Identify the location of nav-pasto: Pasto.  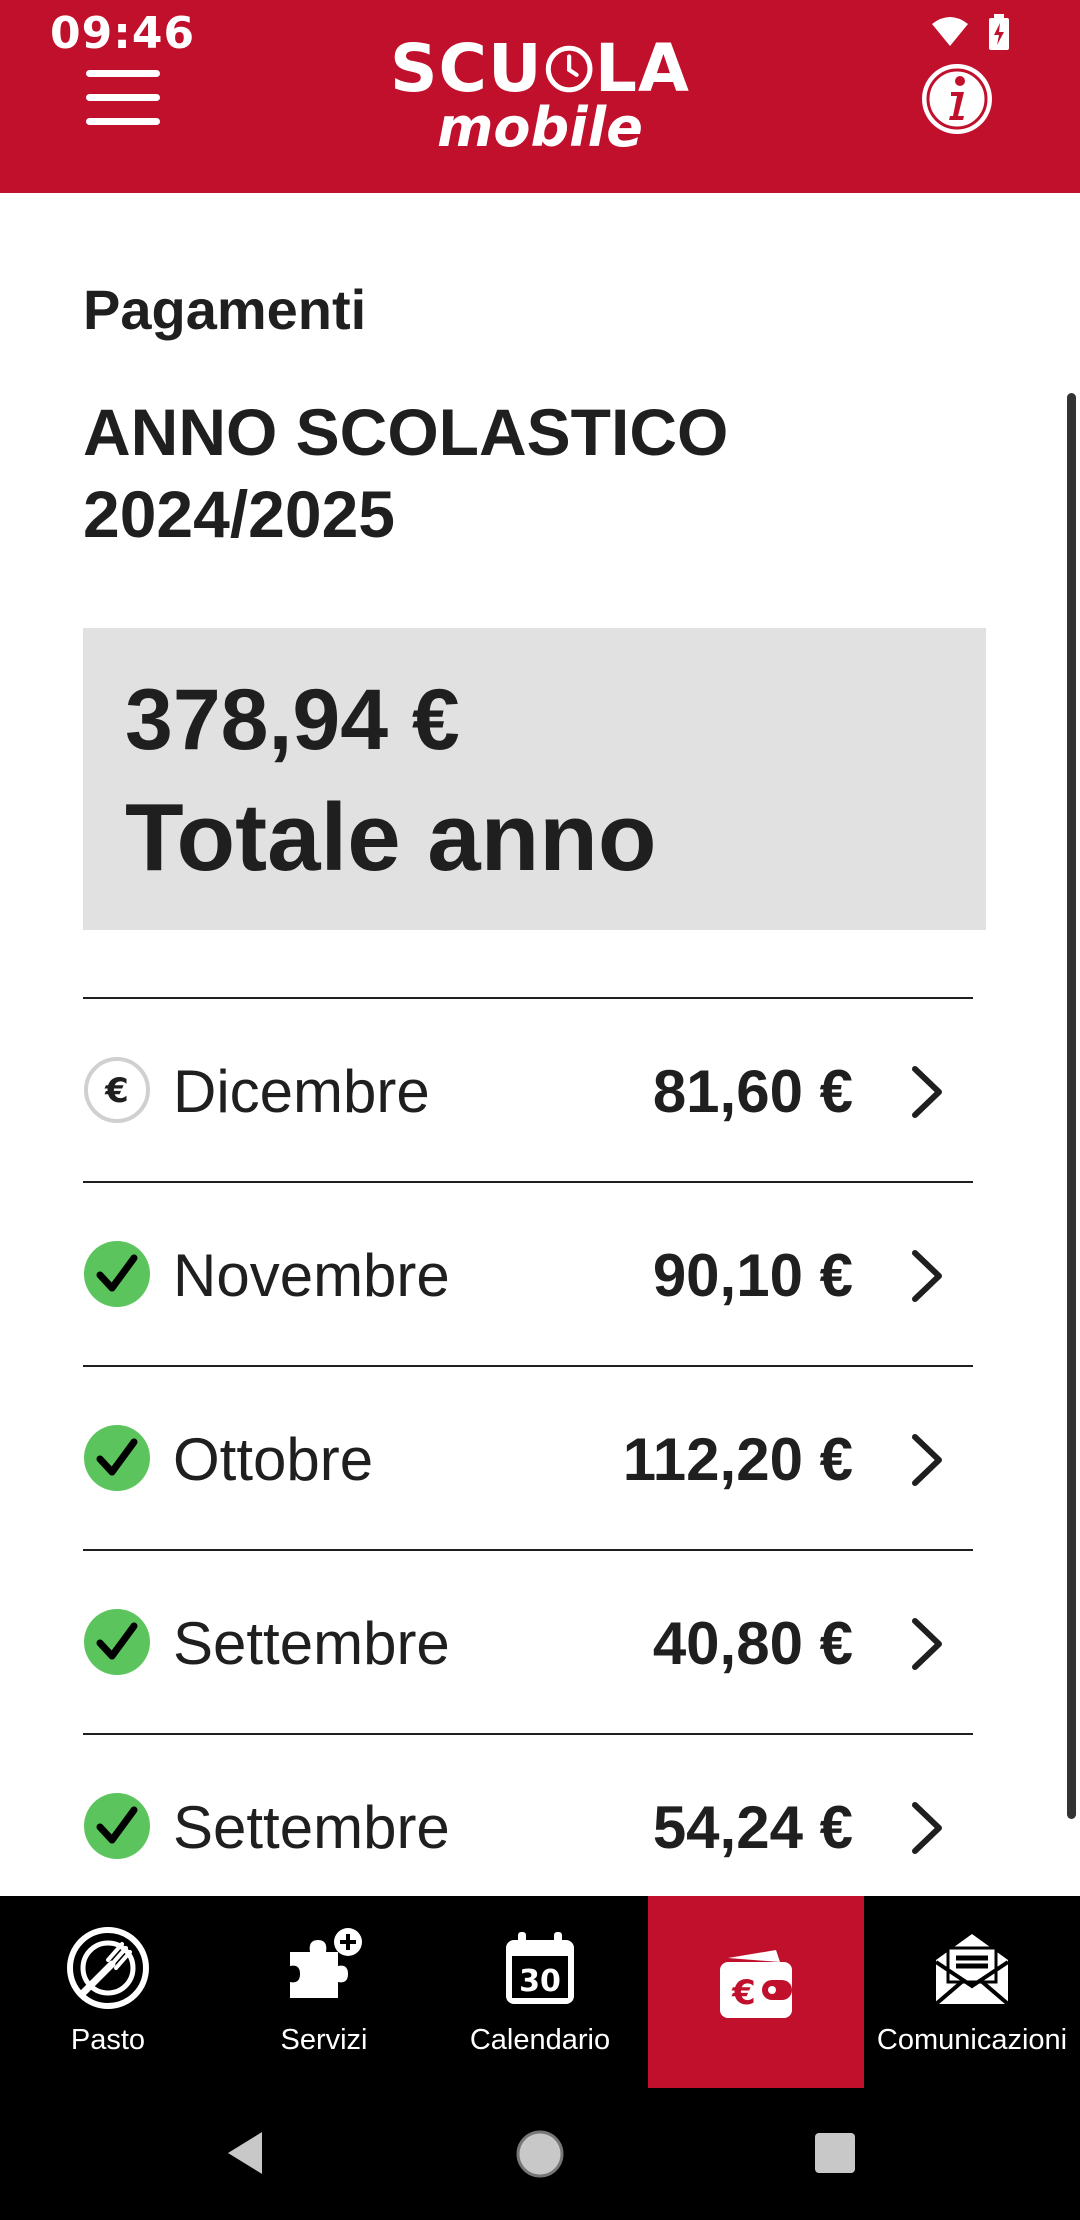
(108, 1992).